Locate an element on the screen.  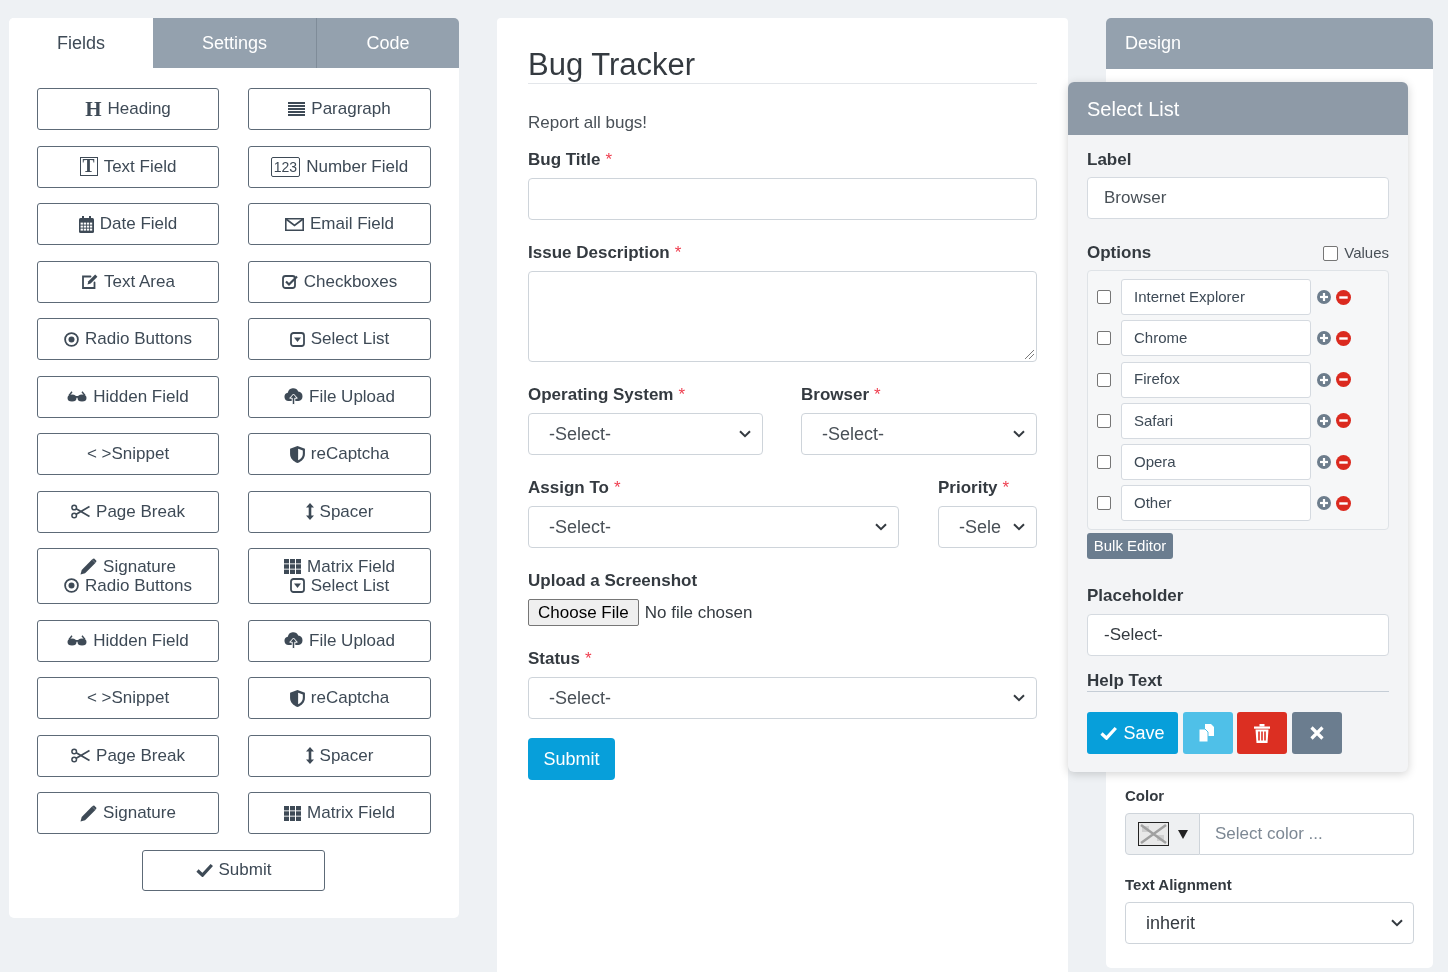
letter-h-glyph: H is located at coordinates (93, 109).